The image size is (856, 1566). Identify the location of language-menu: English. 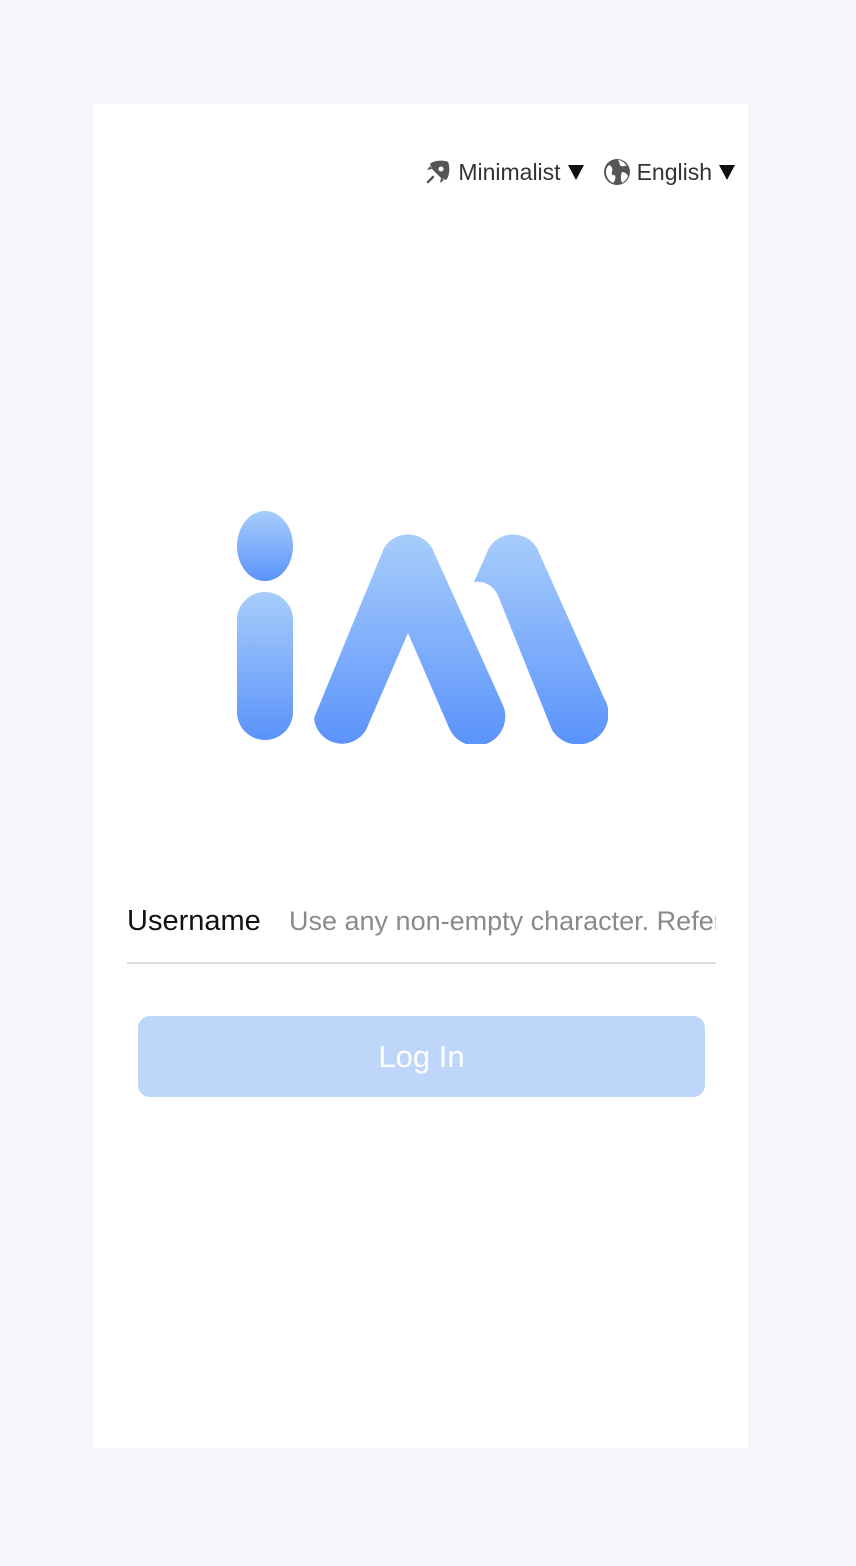
(669, 172).